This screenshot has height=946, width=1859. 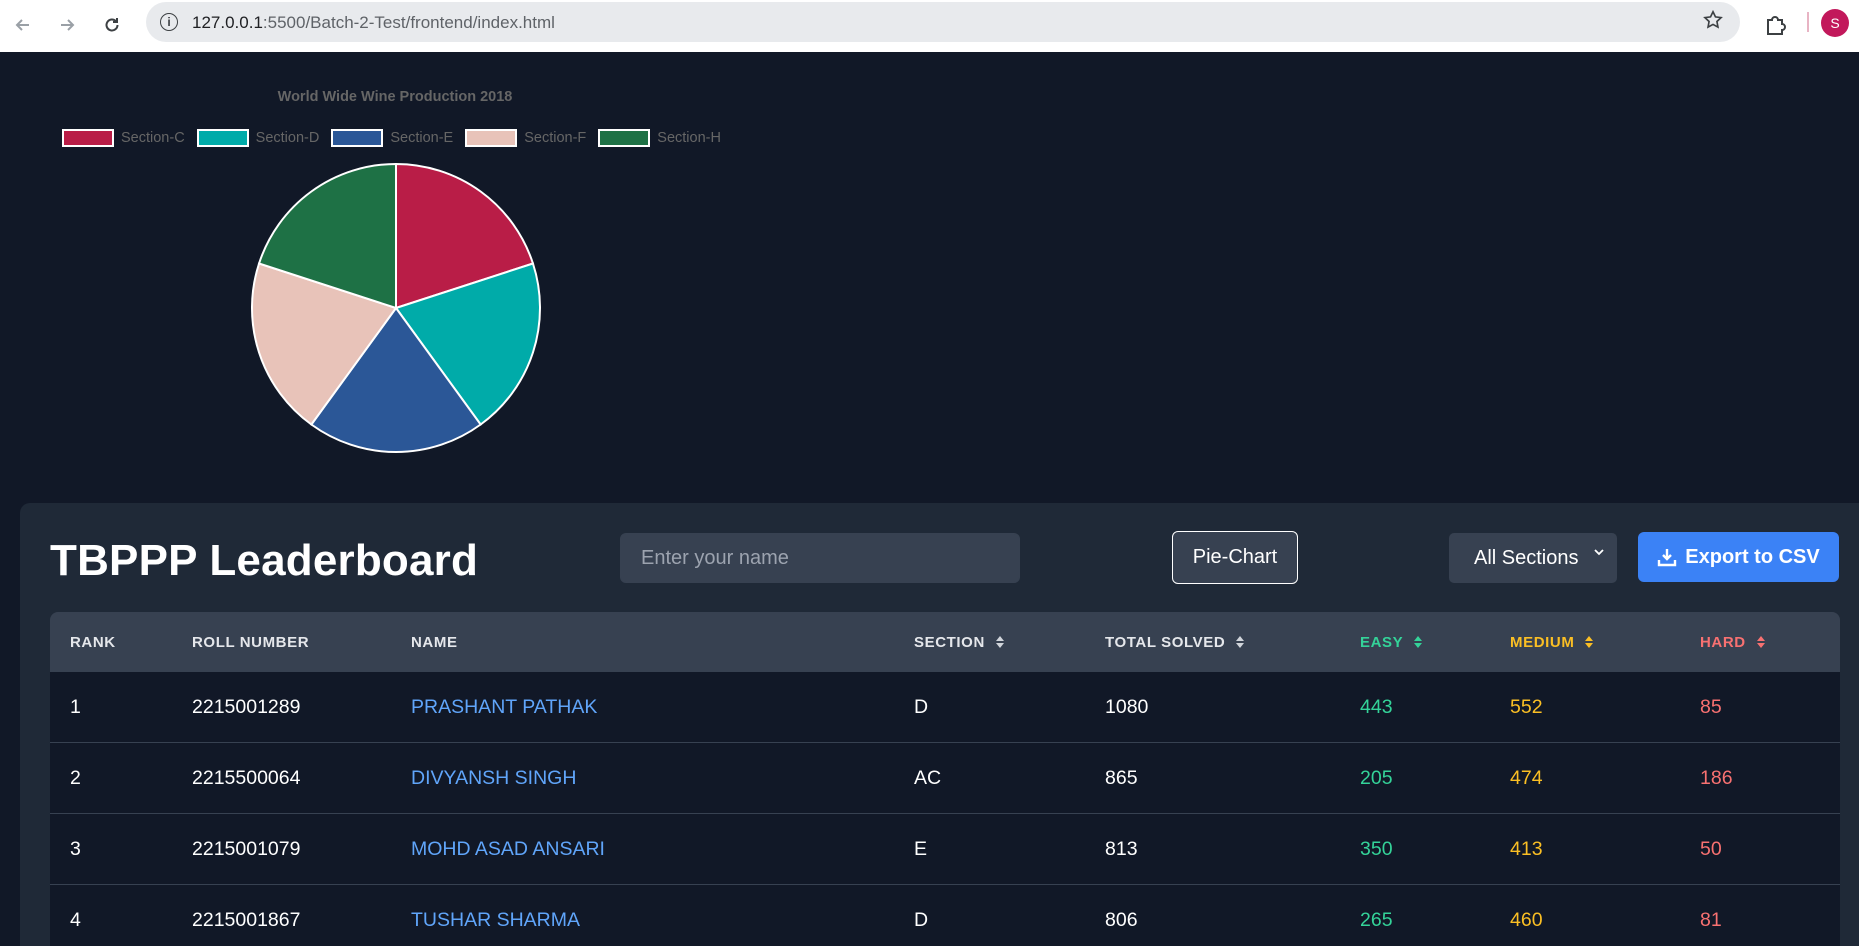 I want to click on column-header-easy: EASY, so click(x=1391, y=642).